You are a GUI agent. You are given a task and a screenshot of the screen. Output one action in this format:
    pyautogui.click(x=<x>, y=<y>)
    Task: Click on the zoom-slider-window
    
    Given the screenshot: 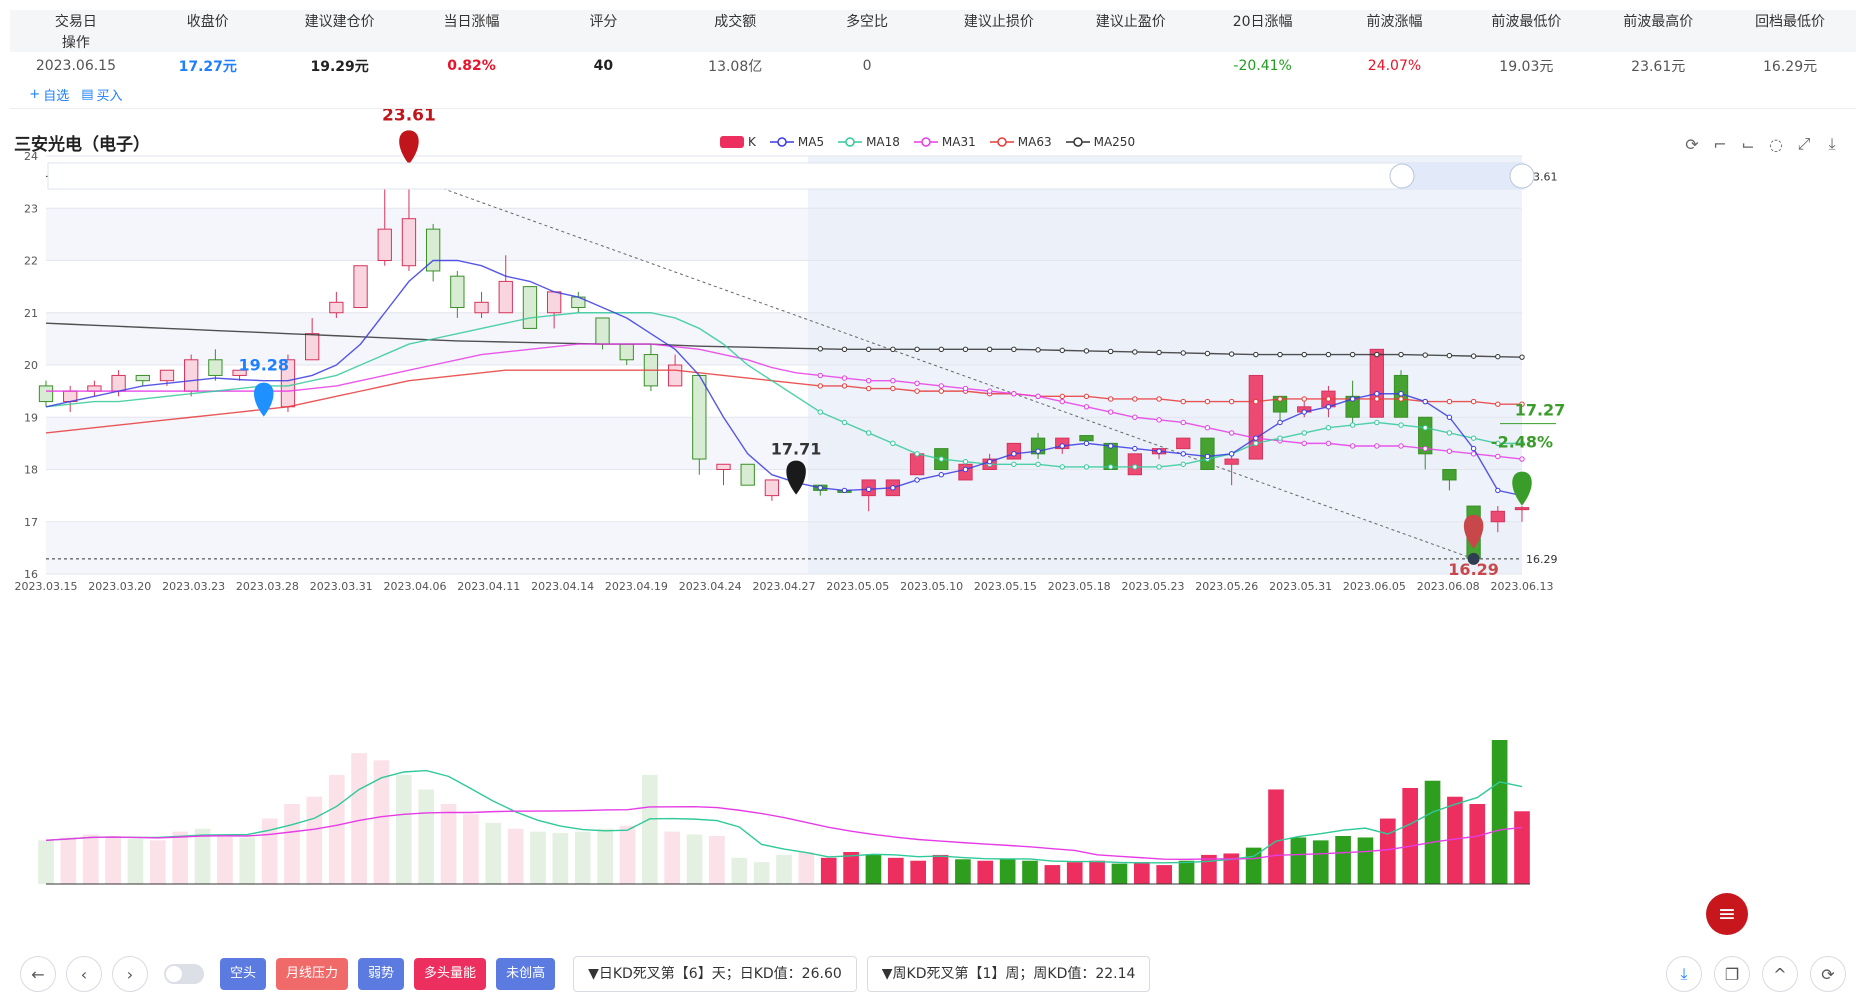 What is the action you would take?
    pyautogui.click(x=1463, y=176)
    